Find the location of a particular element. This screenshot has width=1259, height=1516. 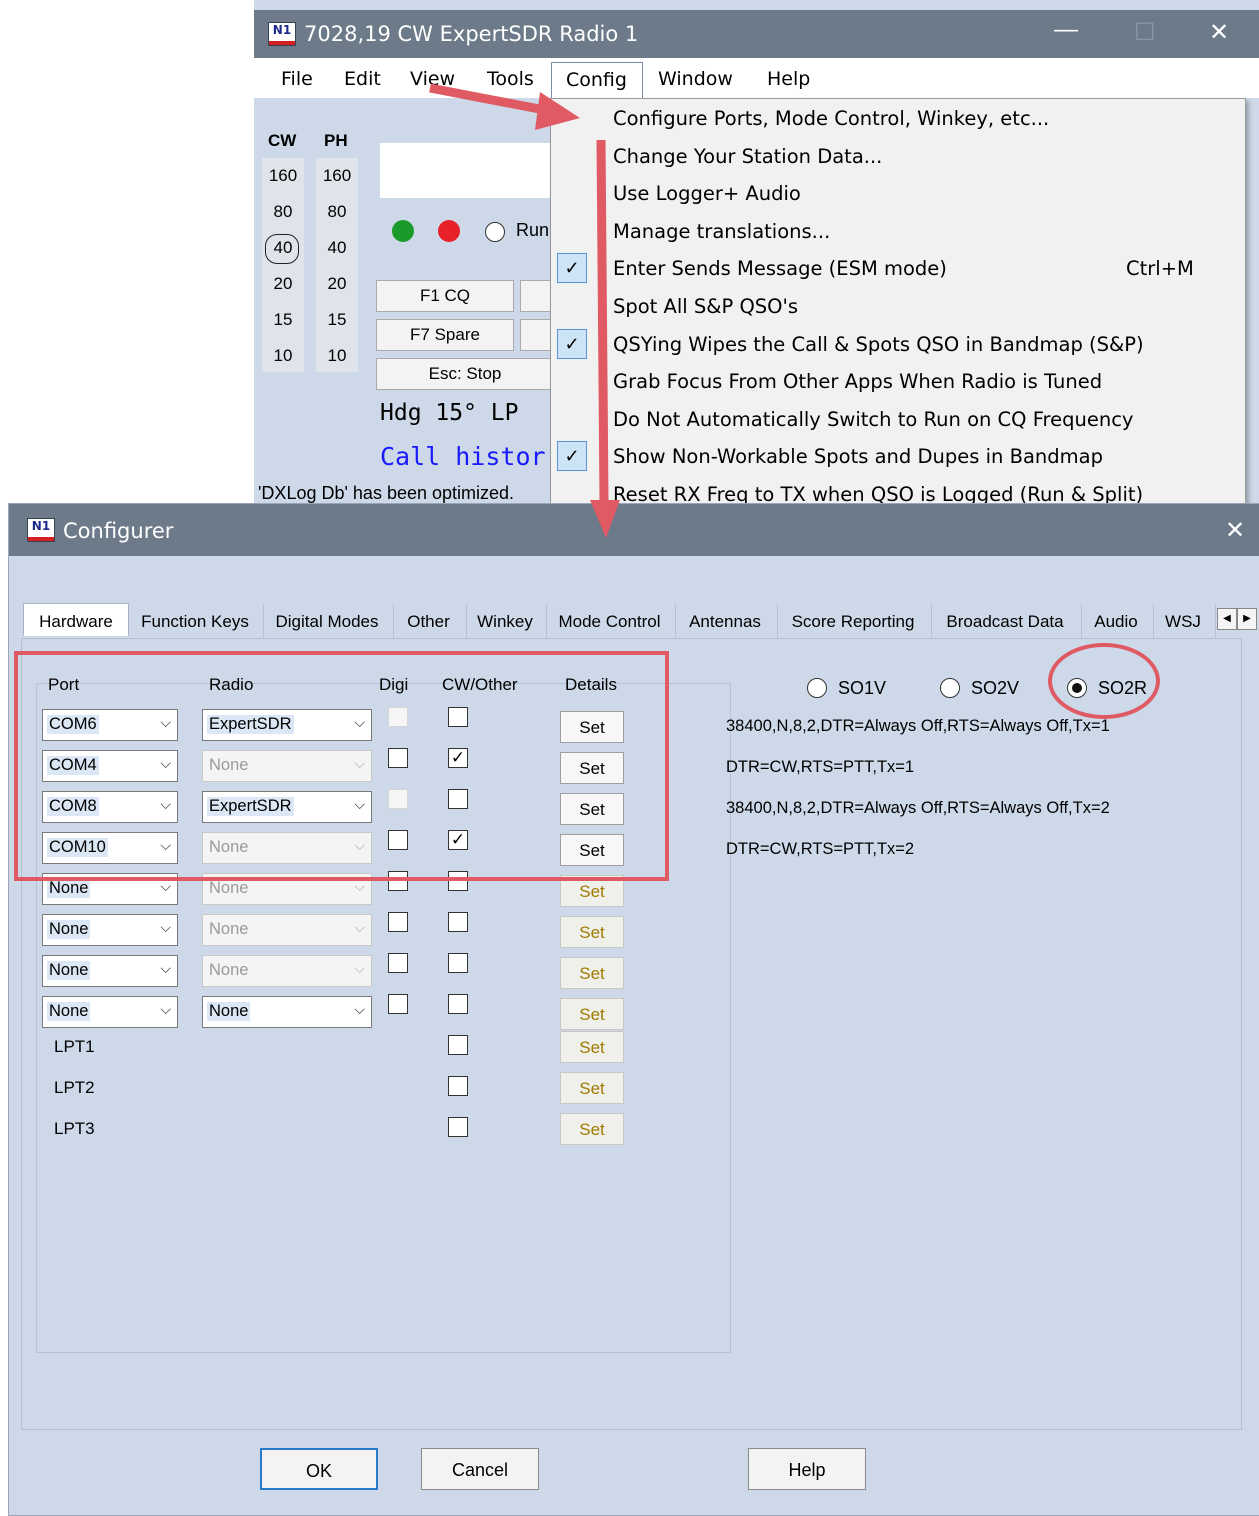

annotation-arrows is located at coordinates (524, 310).